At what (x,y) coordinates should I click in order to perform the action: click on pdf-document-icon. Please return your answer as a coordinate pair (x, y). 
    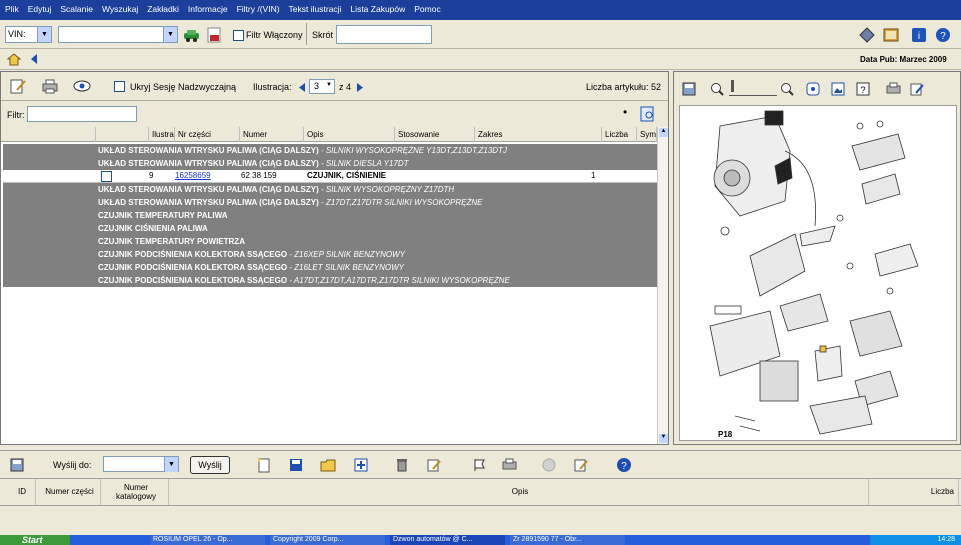
    Looking at the image, I should click on (214, 35).